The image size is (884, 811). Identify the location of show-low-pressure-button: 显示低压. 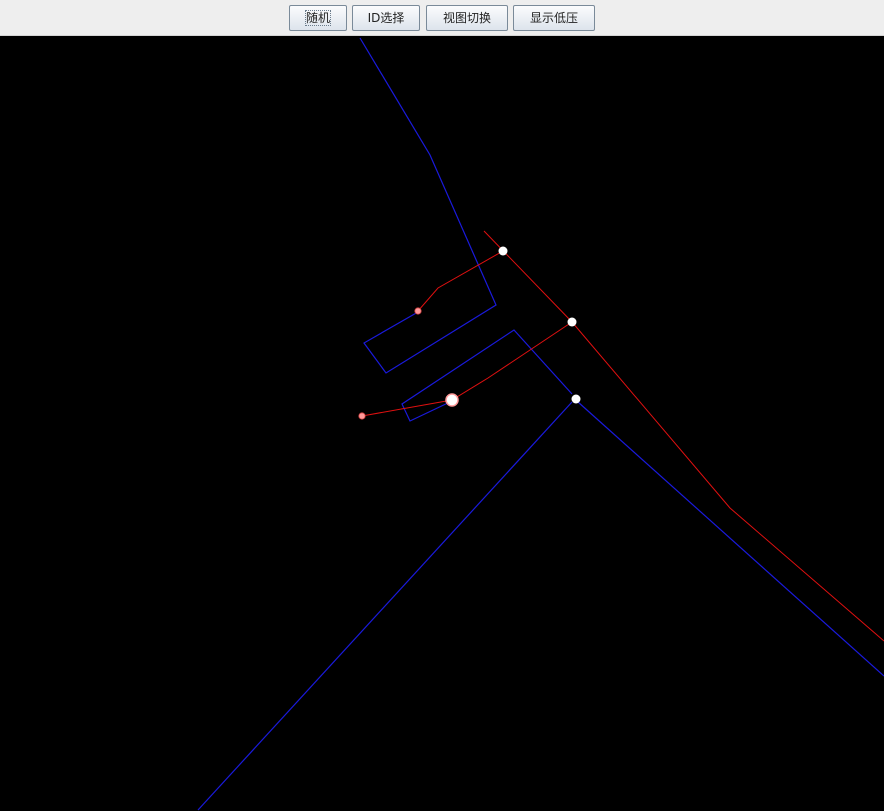
(554, 18).